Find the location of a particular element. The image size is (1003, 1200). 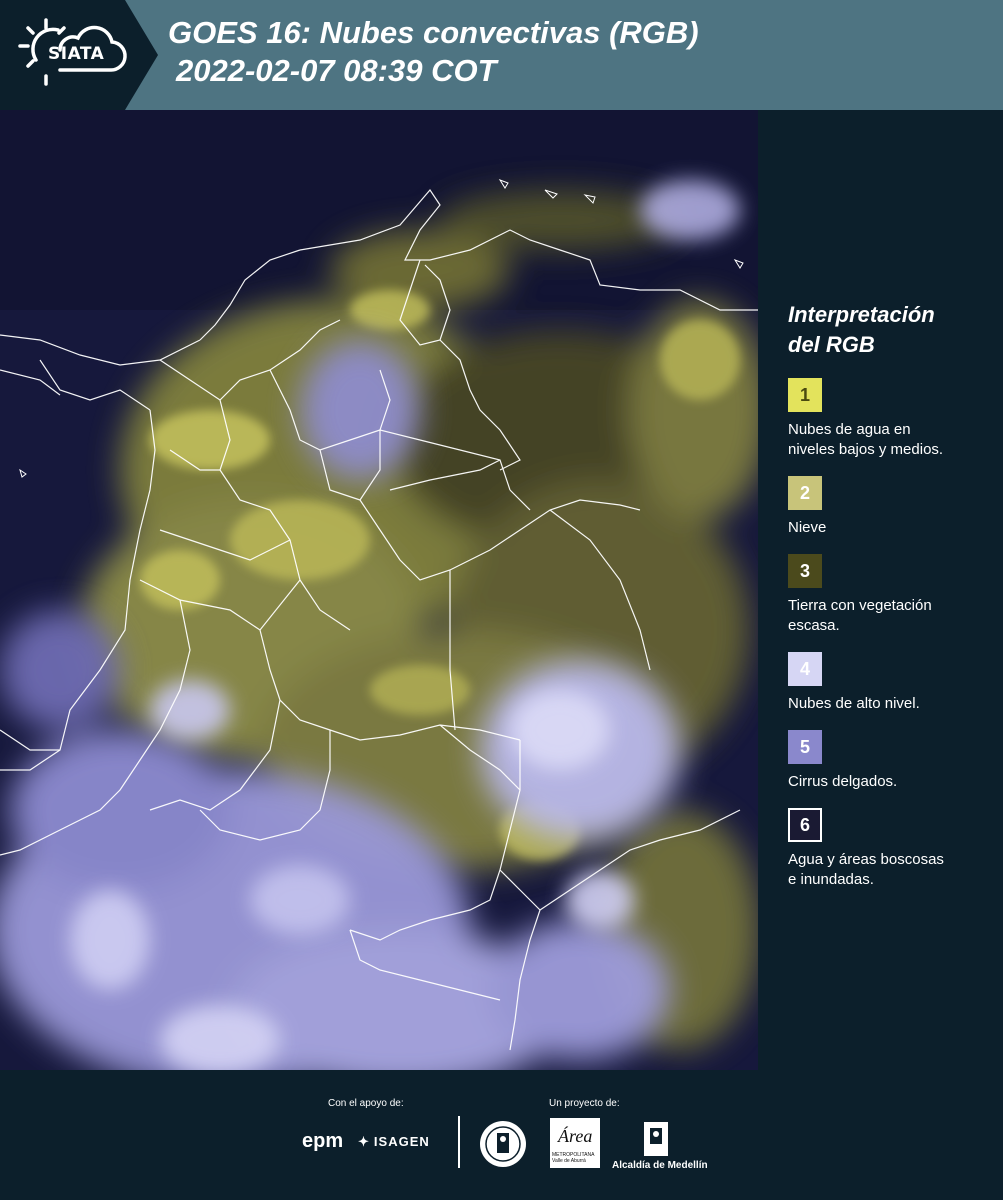

legend-label-3: Tierra con vegetación escasa. is located at coordinates (888, 616).